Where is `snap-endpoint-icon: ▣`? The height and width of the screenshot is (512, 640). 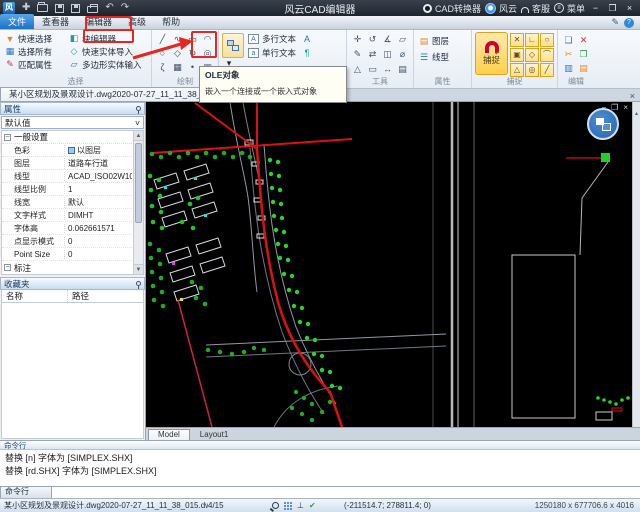
snap-endpoint-icon: ▣ is located at coordinates (517, 55).